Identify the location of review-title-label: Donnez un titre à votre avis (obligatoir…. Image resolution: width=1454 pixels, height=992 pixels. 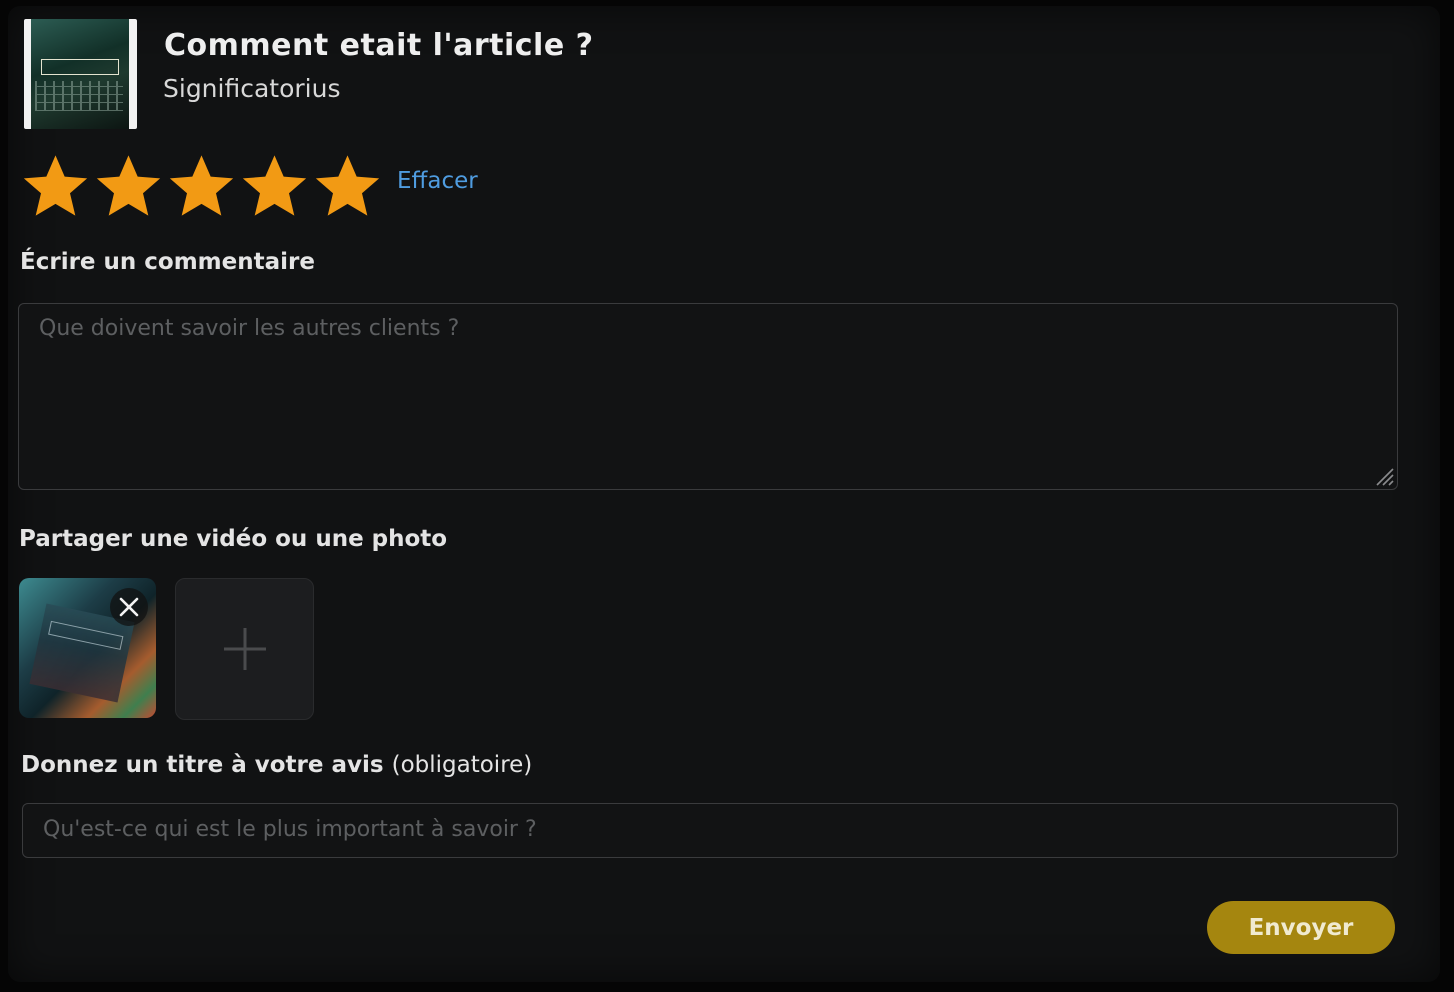
(276, 765).